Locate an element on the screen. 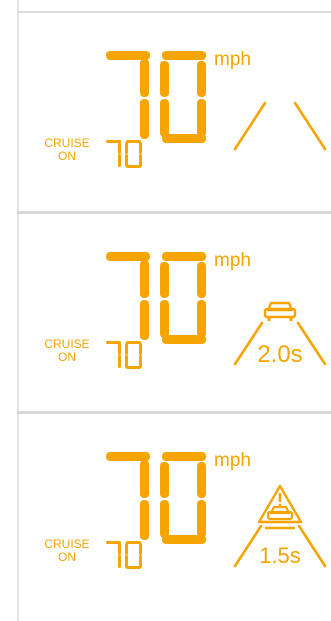 The width and height of the screenshot is (331, 621). lead-vehicle-icon: 2.0s is located at coordinates (280, 334).